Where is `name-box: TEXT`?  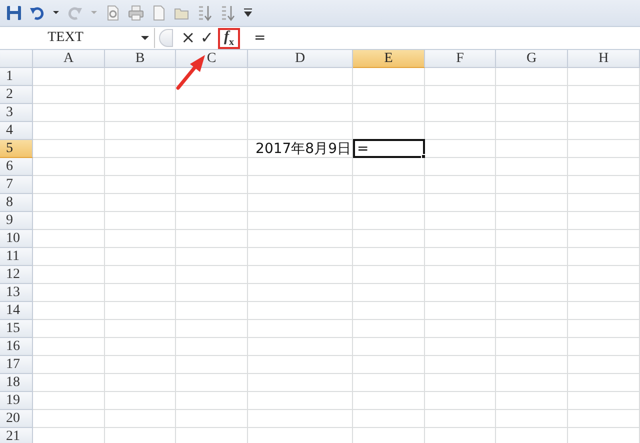 name-box: TEXT is located at coordinates (77, 38).